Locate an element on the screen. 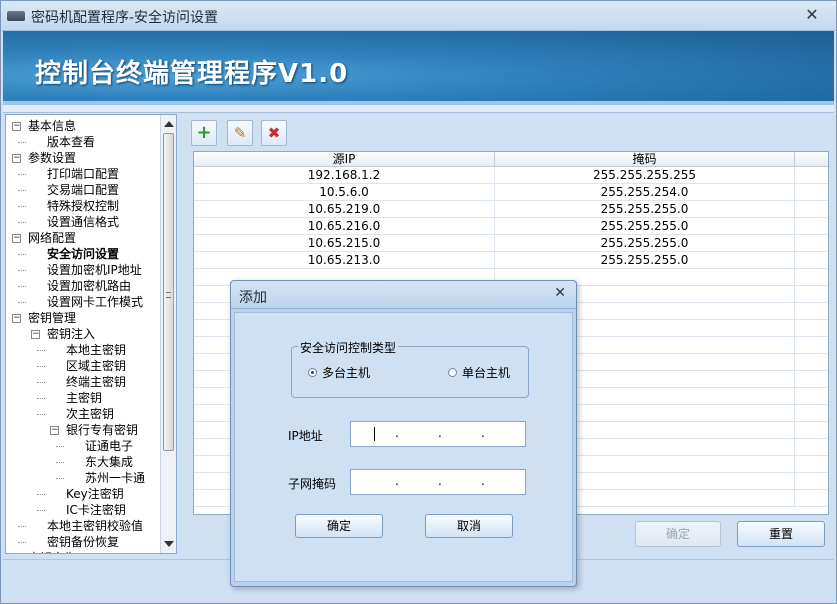  edit-icon: ✎ is located at coordinates (240, 133).